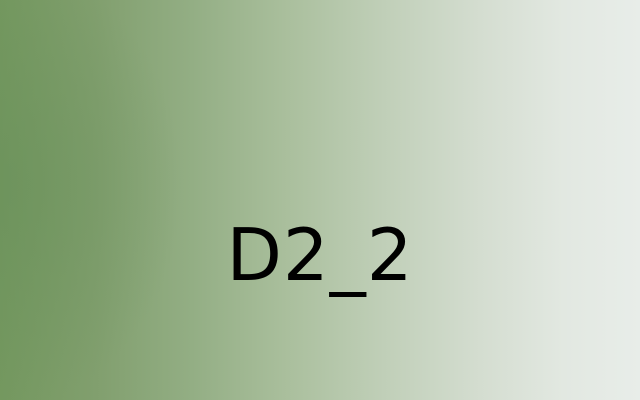 The image size is (640, 400). I want to click on center-label: D2_2, so click(320, 255).